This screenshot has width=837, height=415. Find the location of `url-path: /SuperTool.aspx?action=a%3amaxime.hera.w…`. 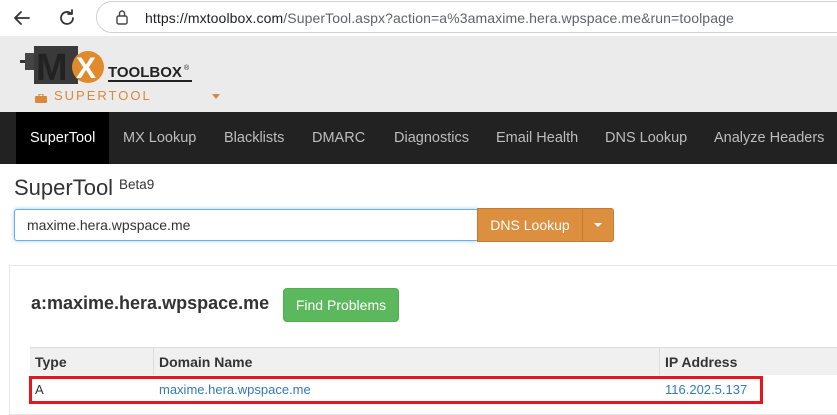

url-path: /SuperTool.aspx?action=a%3amaxime.hera.w… is located at coordinates (508, 18).